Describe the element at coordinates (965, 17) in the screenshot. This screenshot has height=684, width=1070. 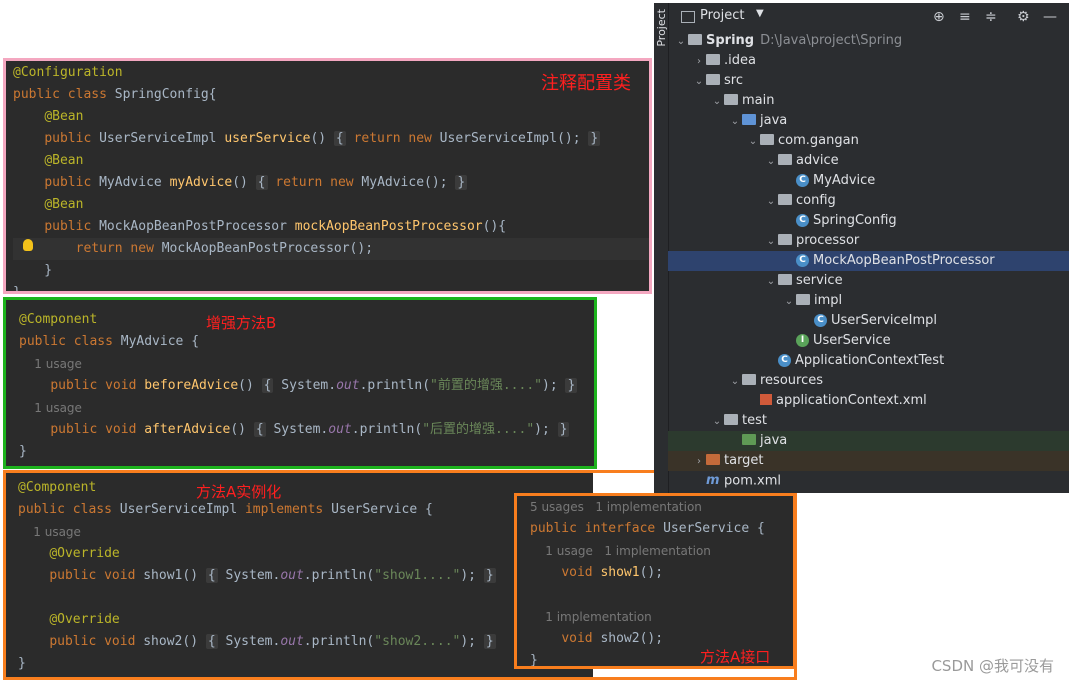
I see `expand-all-icon: ≡` at that location.